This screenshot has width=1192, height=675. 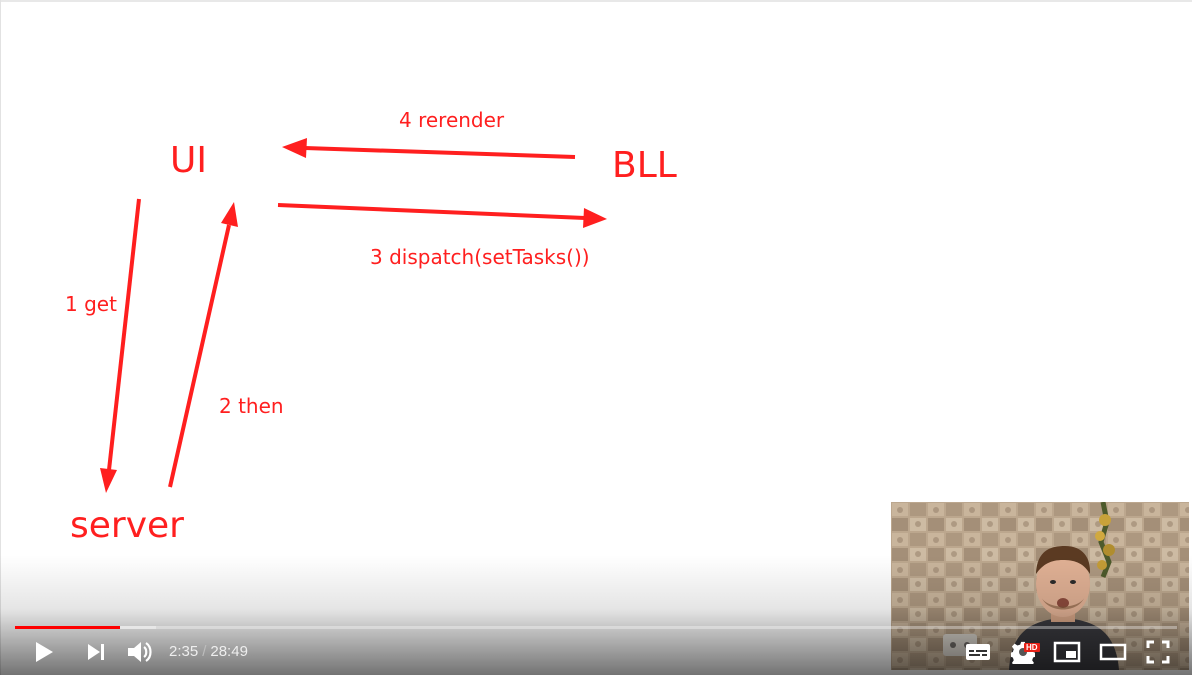 I want to click on subtitles-button, so click(x=978, y=652).